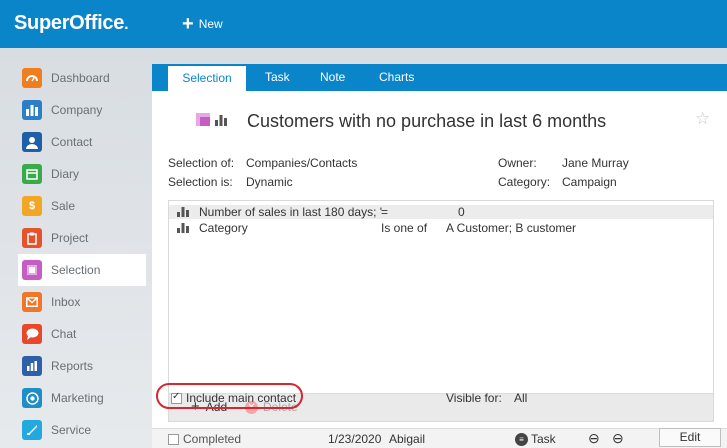 This screenshot has width=727, height=448. I want to click on sidebar-item-label: Selection, so click(76, 270).